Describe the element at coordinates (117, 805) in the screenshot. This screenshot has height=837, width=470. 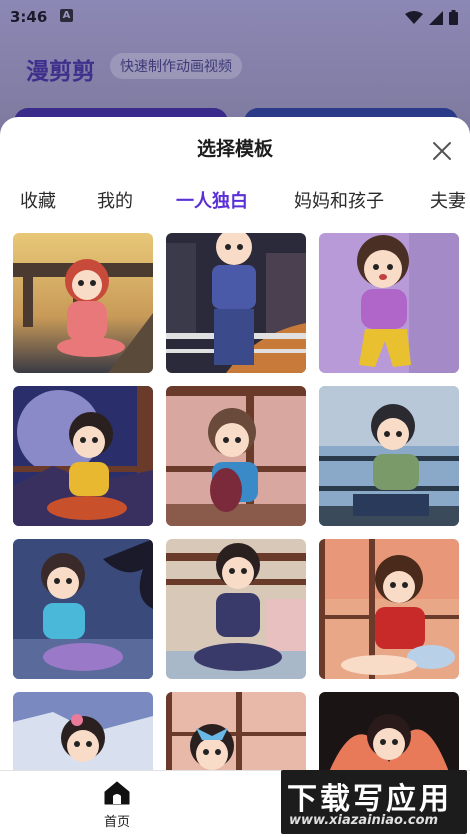
I see `nav-home: 首页` at that location.